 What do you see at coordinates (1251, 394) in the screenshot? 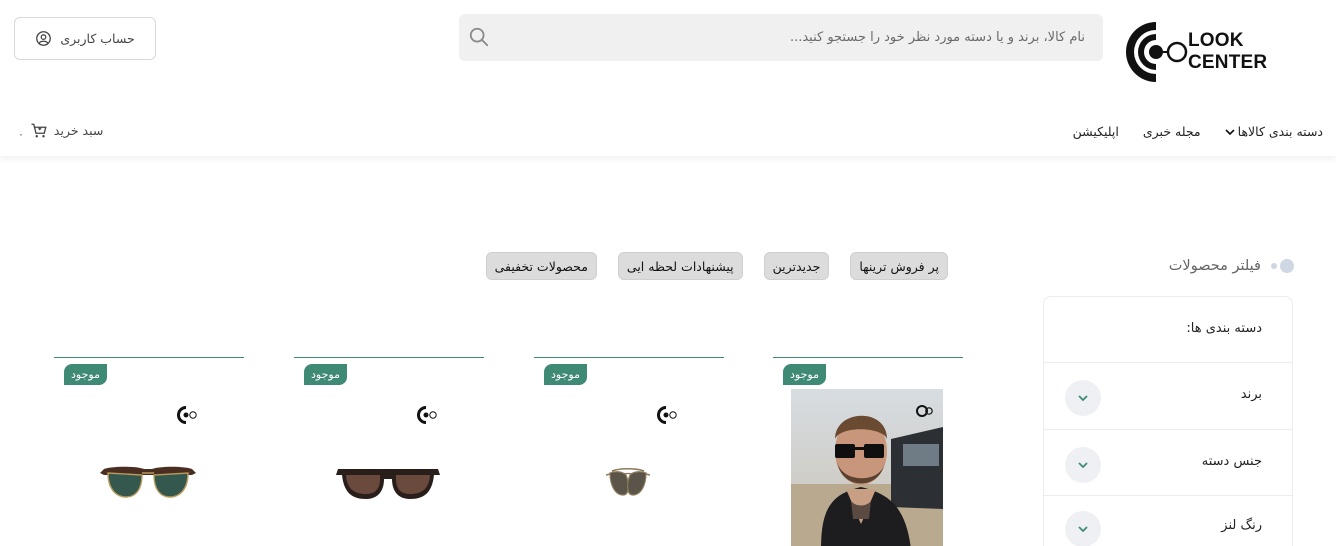
I see `filter-row-label: برند` at bounding box center [1251, 394].